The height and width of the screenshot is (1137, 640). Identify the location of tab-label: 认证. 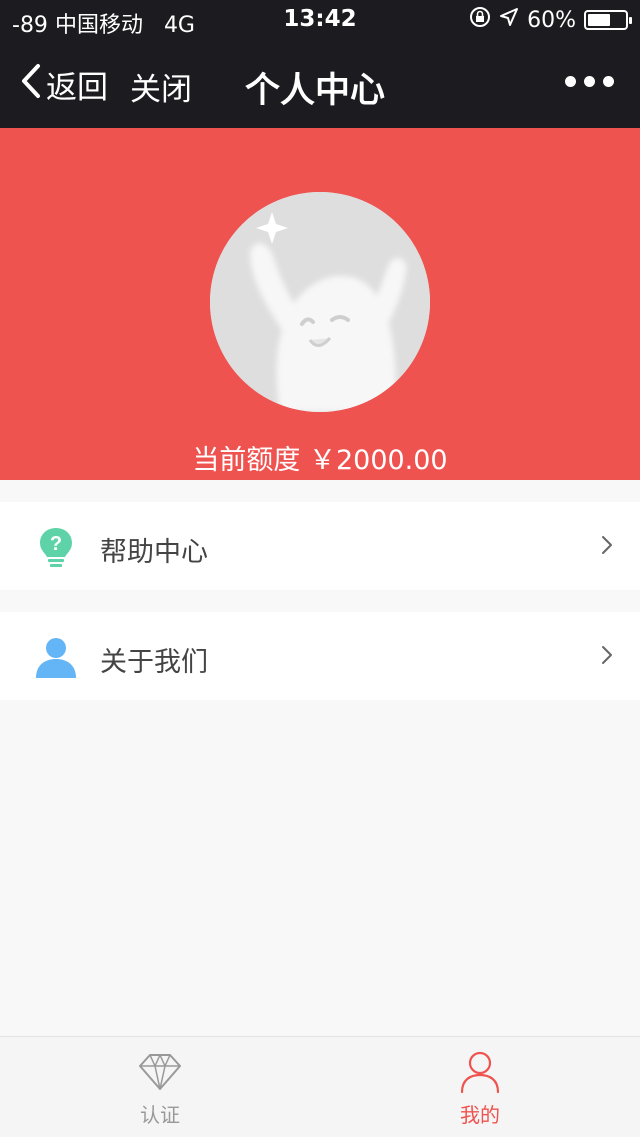
(160, 1115).